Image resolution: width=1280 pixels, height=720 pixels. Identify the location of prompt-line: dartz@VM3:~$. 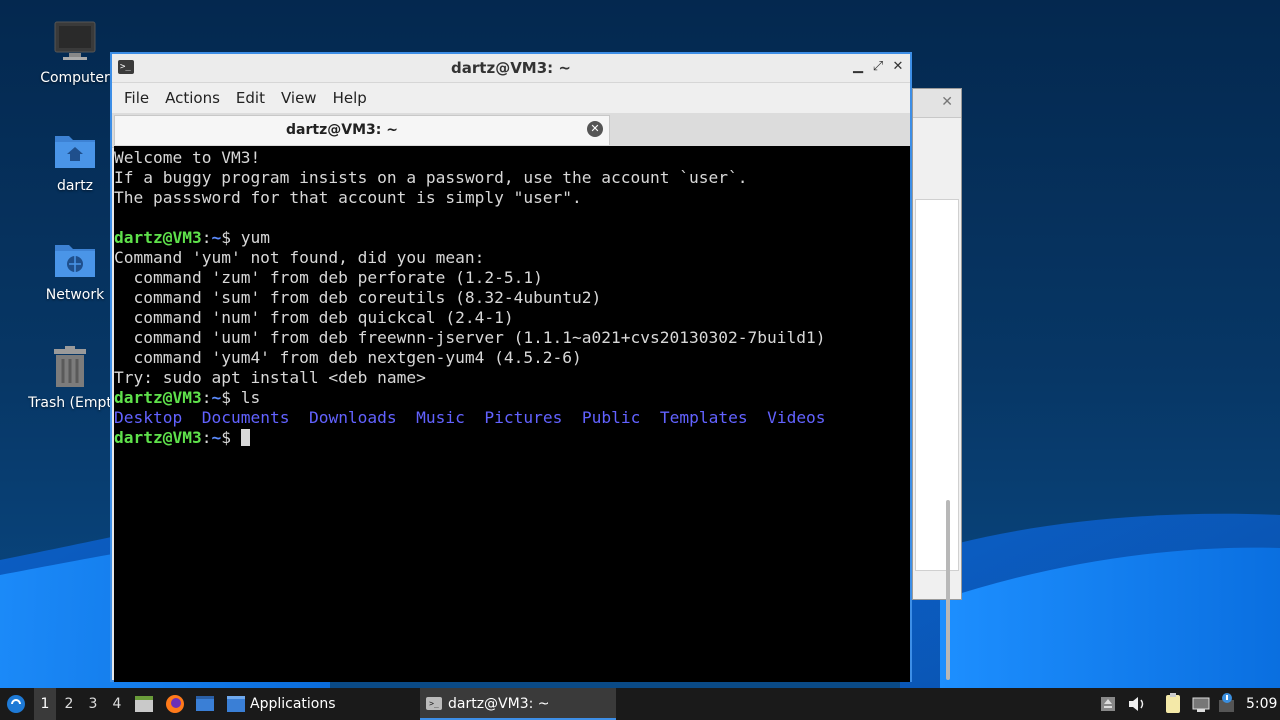
(512, 438).